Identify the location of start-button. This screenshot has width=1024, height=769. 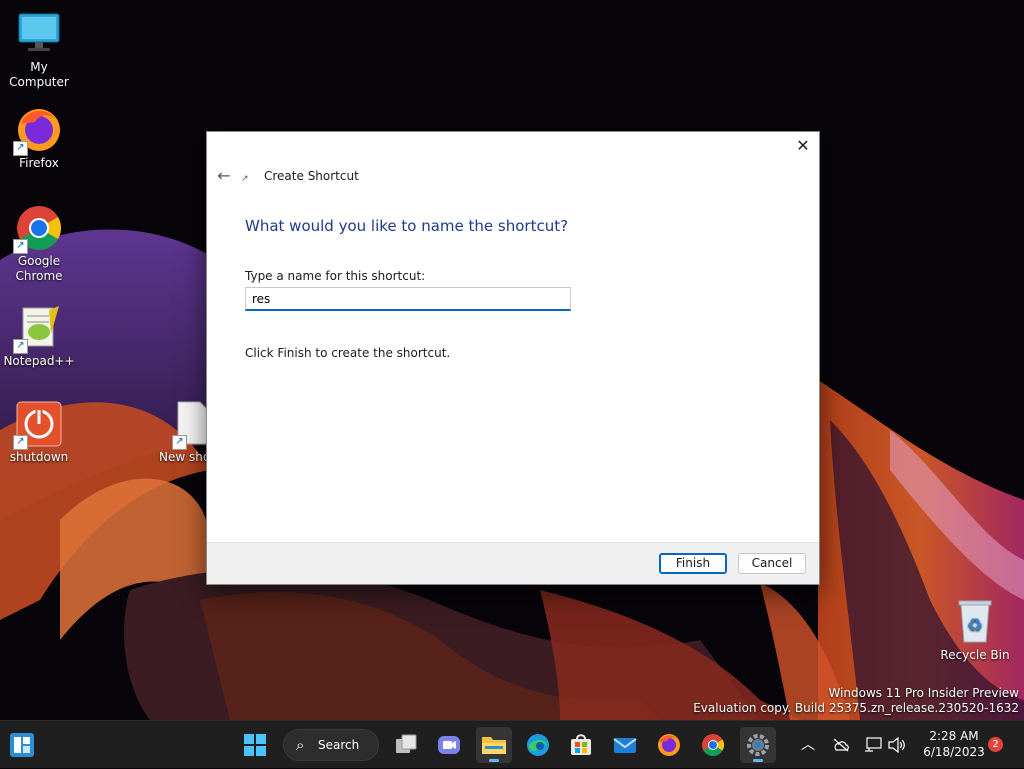
(255, 745).